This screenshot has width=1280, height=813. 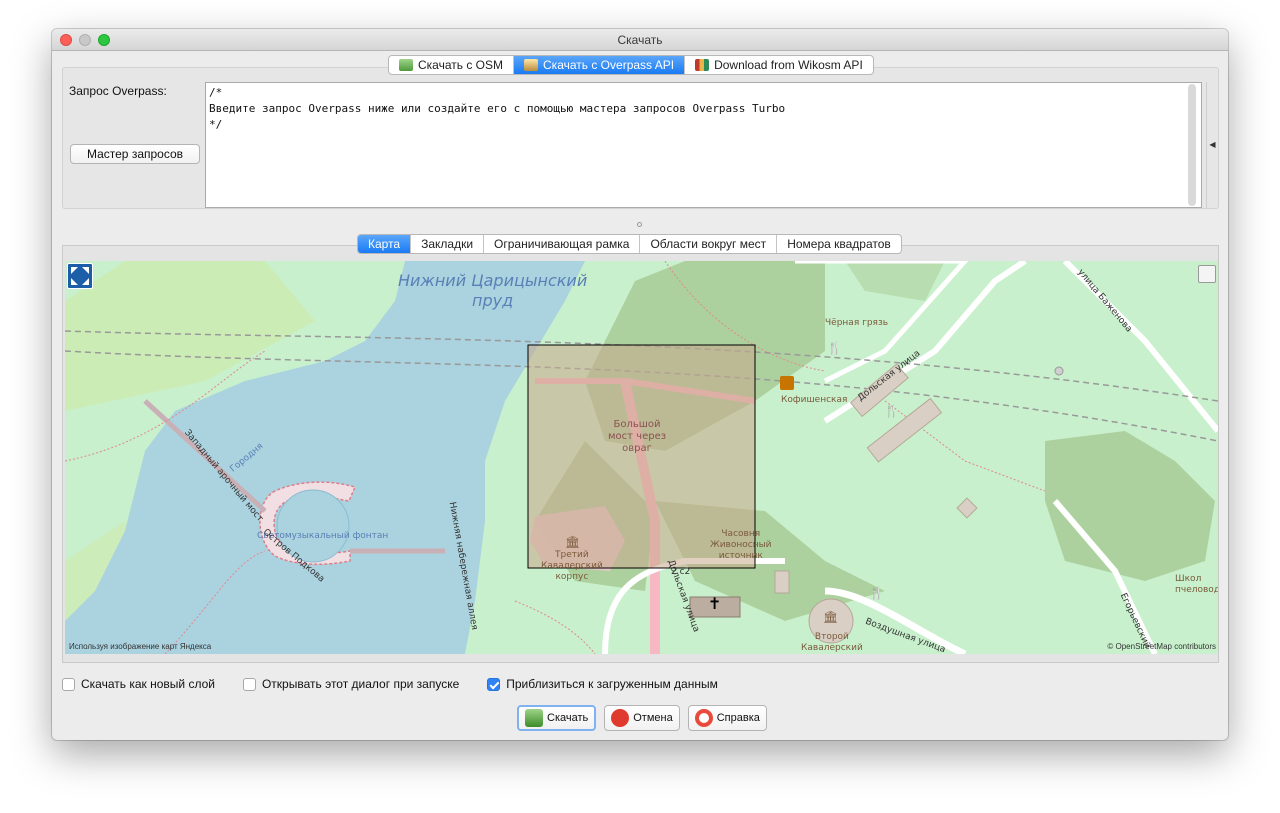 What do you see at coordinates (448, 244) in the screenshot?
I see `tab-bookmarks: Закладки` at bounding box center [448, 244].